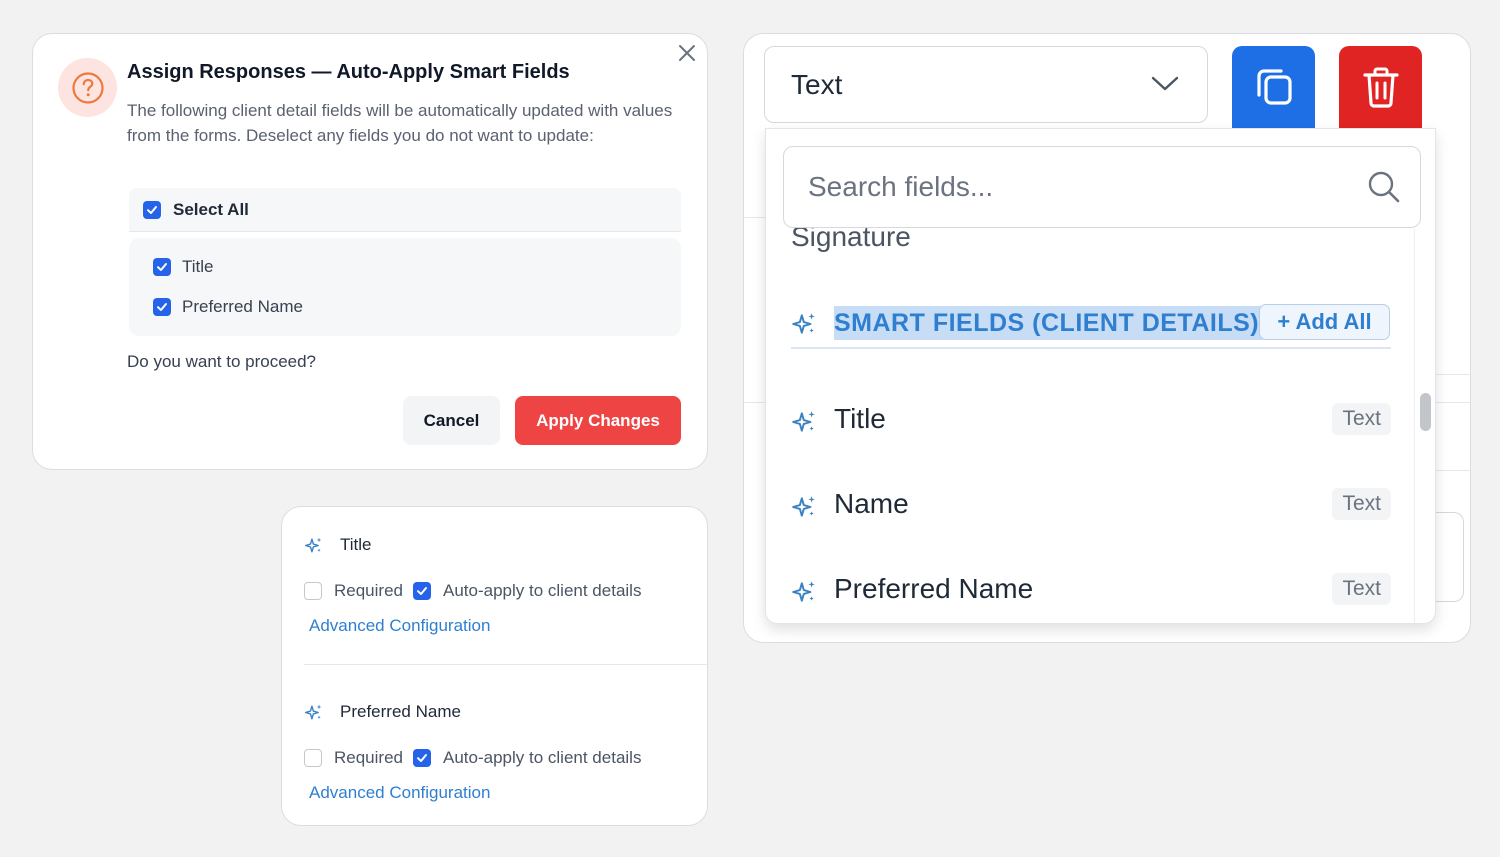  What do you see at coordinates (405, 287) in the screenshot?
I see `field-checkbox-list: Title Preferred Name` at bounding box center [405, 287].